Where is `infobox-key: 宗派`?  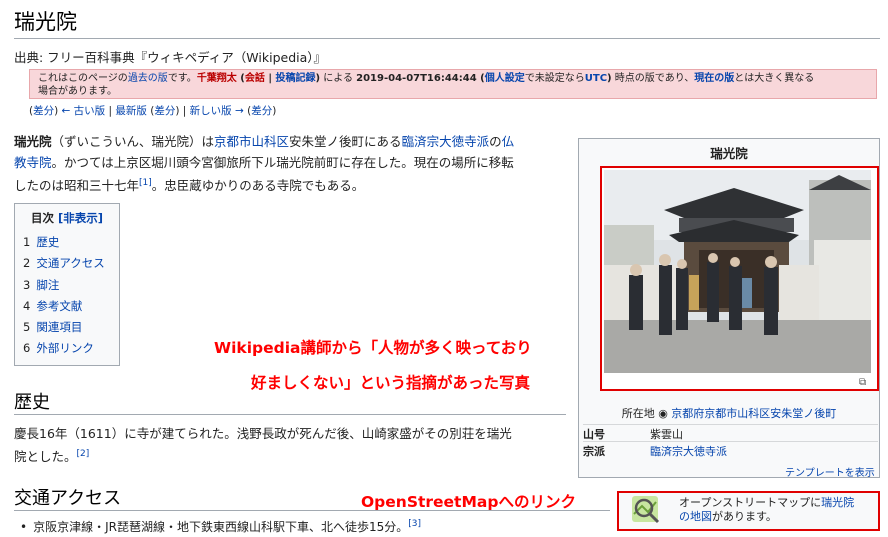
infobox-key: 宗派 is located at coordinates (594, 451).